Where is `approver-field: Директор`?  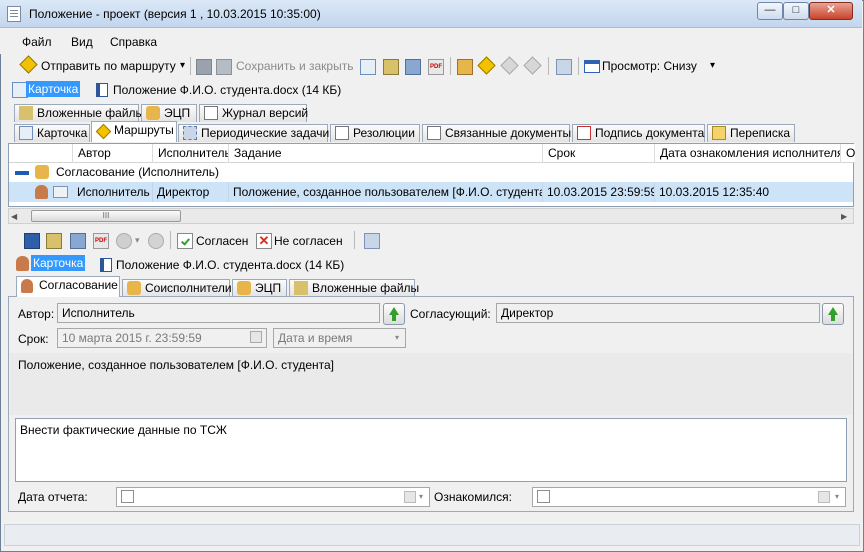
approver-field: Директор is located at coordinates (658, 313).